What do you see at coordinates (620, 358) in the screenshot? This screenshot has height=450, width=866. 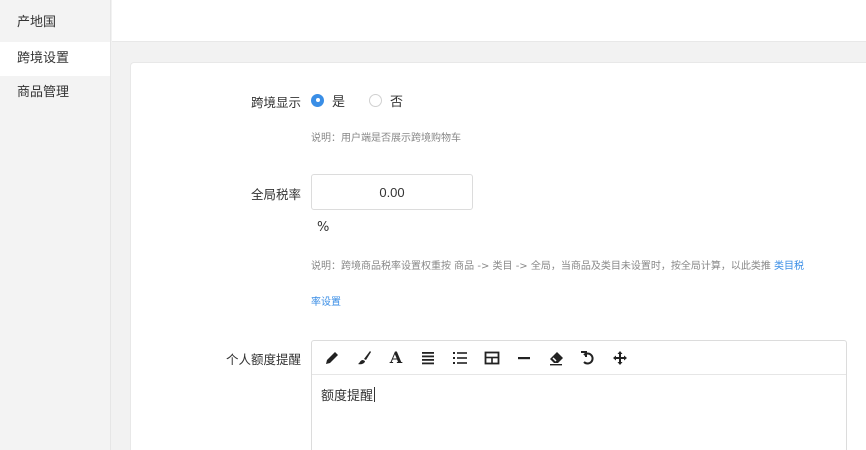 I see `move-icon` at bounding box center [620, 358].